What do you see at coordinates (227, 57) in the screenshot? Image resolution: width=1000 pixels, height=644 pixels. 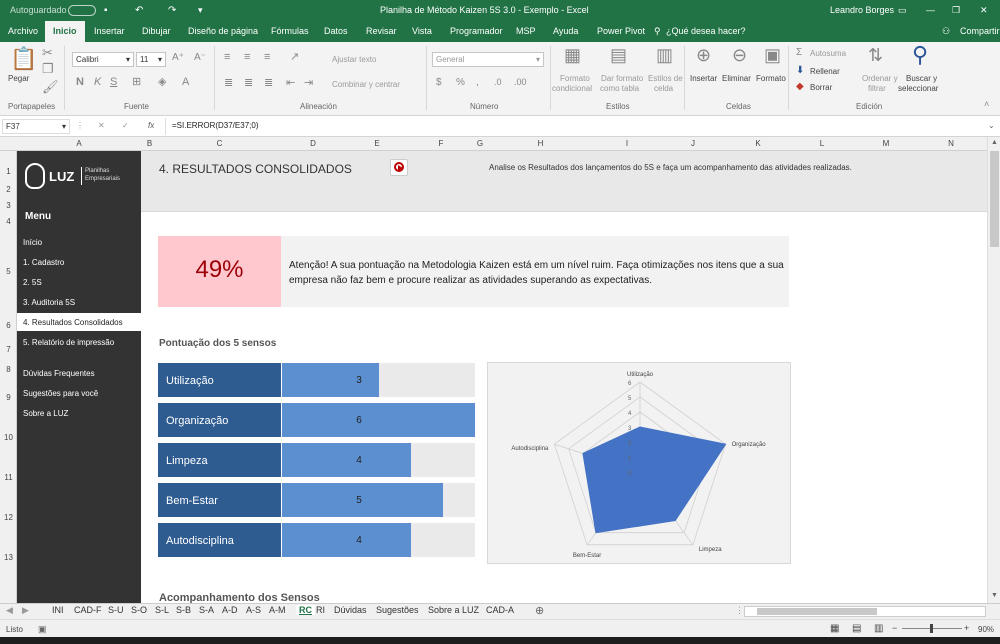 I see `align-top-icon: ≡` at bounding box center [227, 57].